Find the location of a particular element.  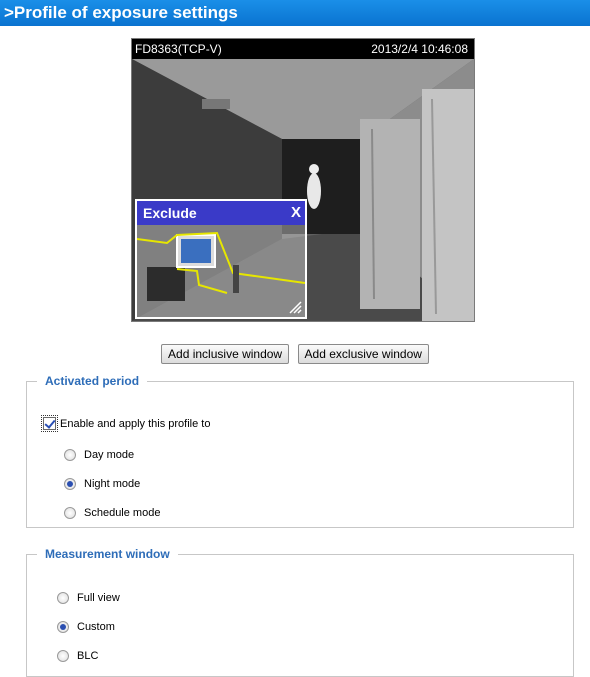

day-mode-option: Day mode is located at coordinates (99, 455).